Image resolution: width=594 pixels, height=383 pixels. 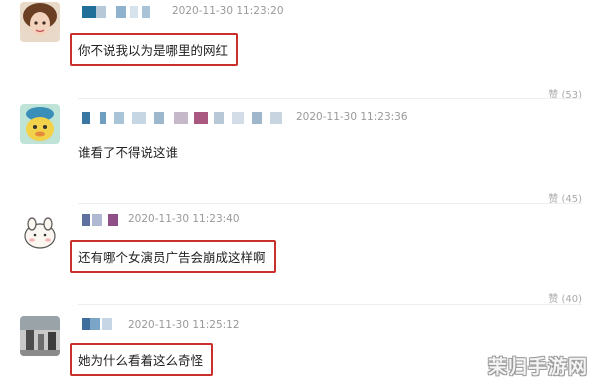 What do you see at coordinates (184, 219) in the screenshot?
I see `comment-timestamp: 2020-11-30 11:23:40` at bounding box center [184, 219].